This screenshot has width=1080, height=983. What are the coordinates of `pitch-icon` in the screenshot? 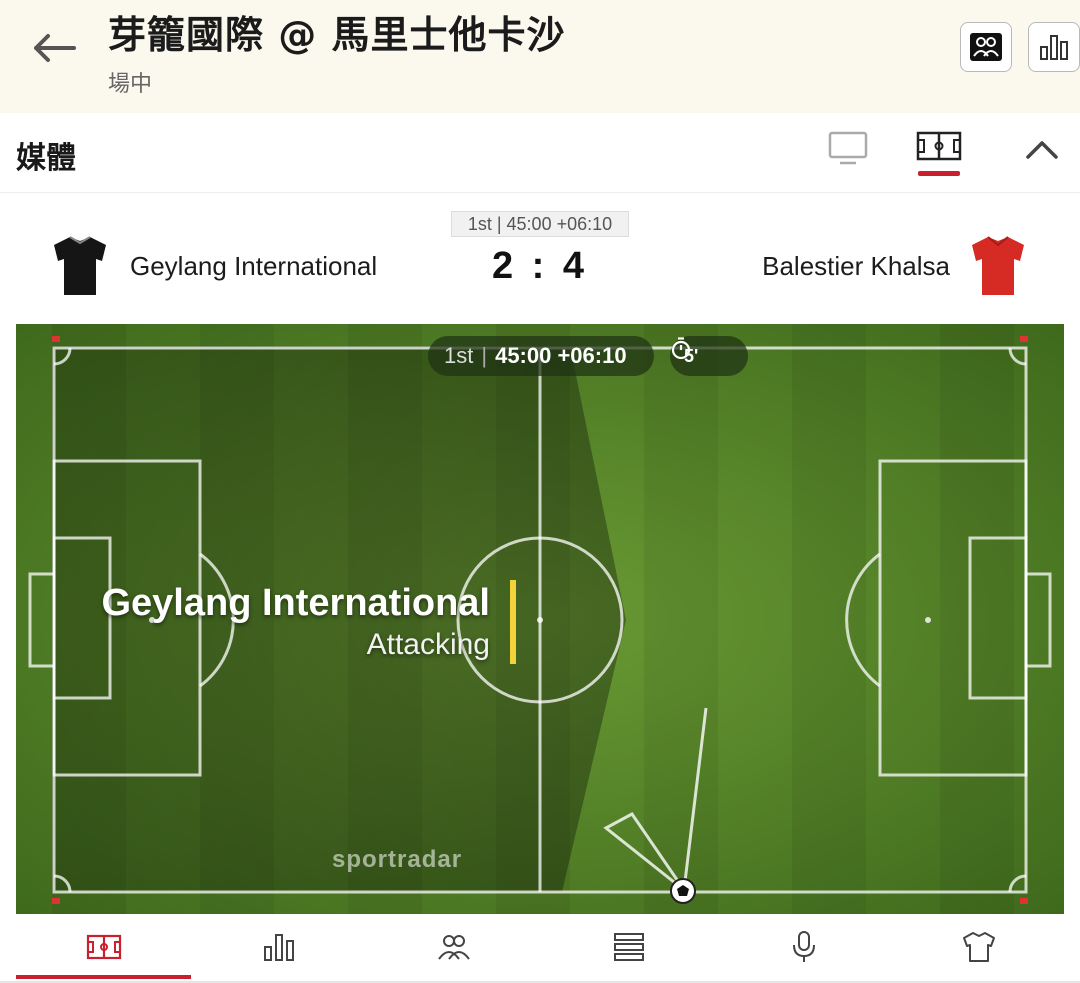 It's located at (103, 947).